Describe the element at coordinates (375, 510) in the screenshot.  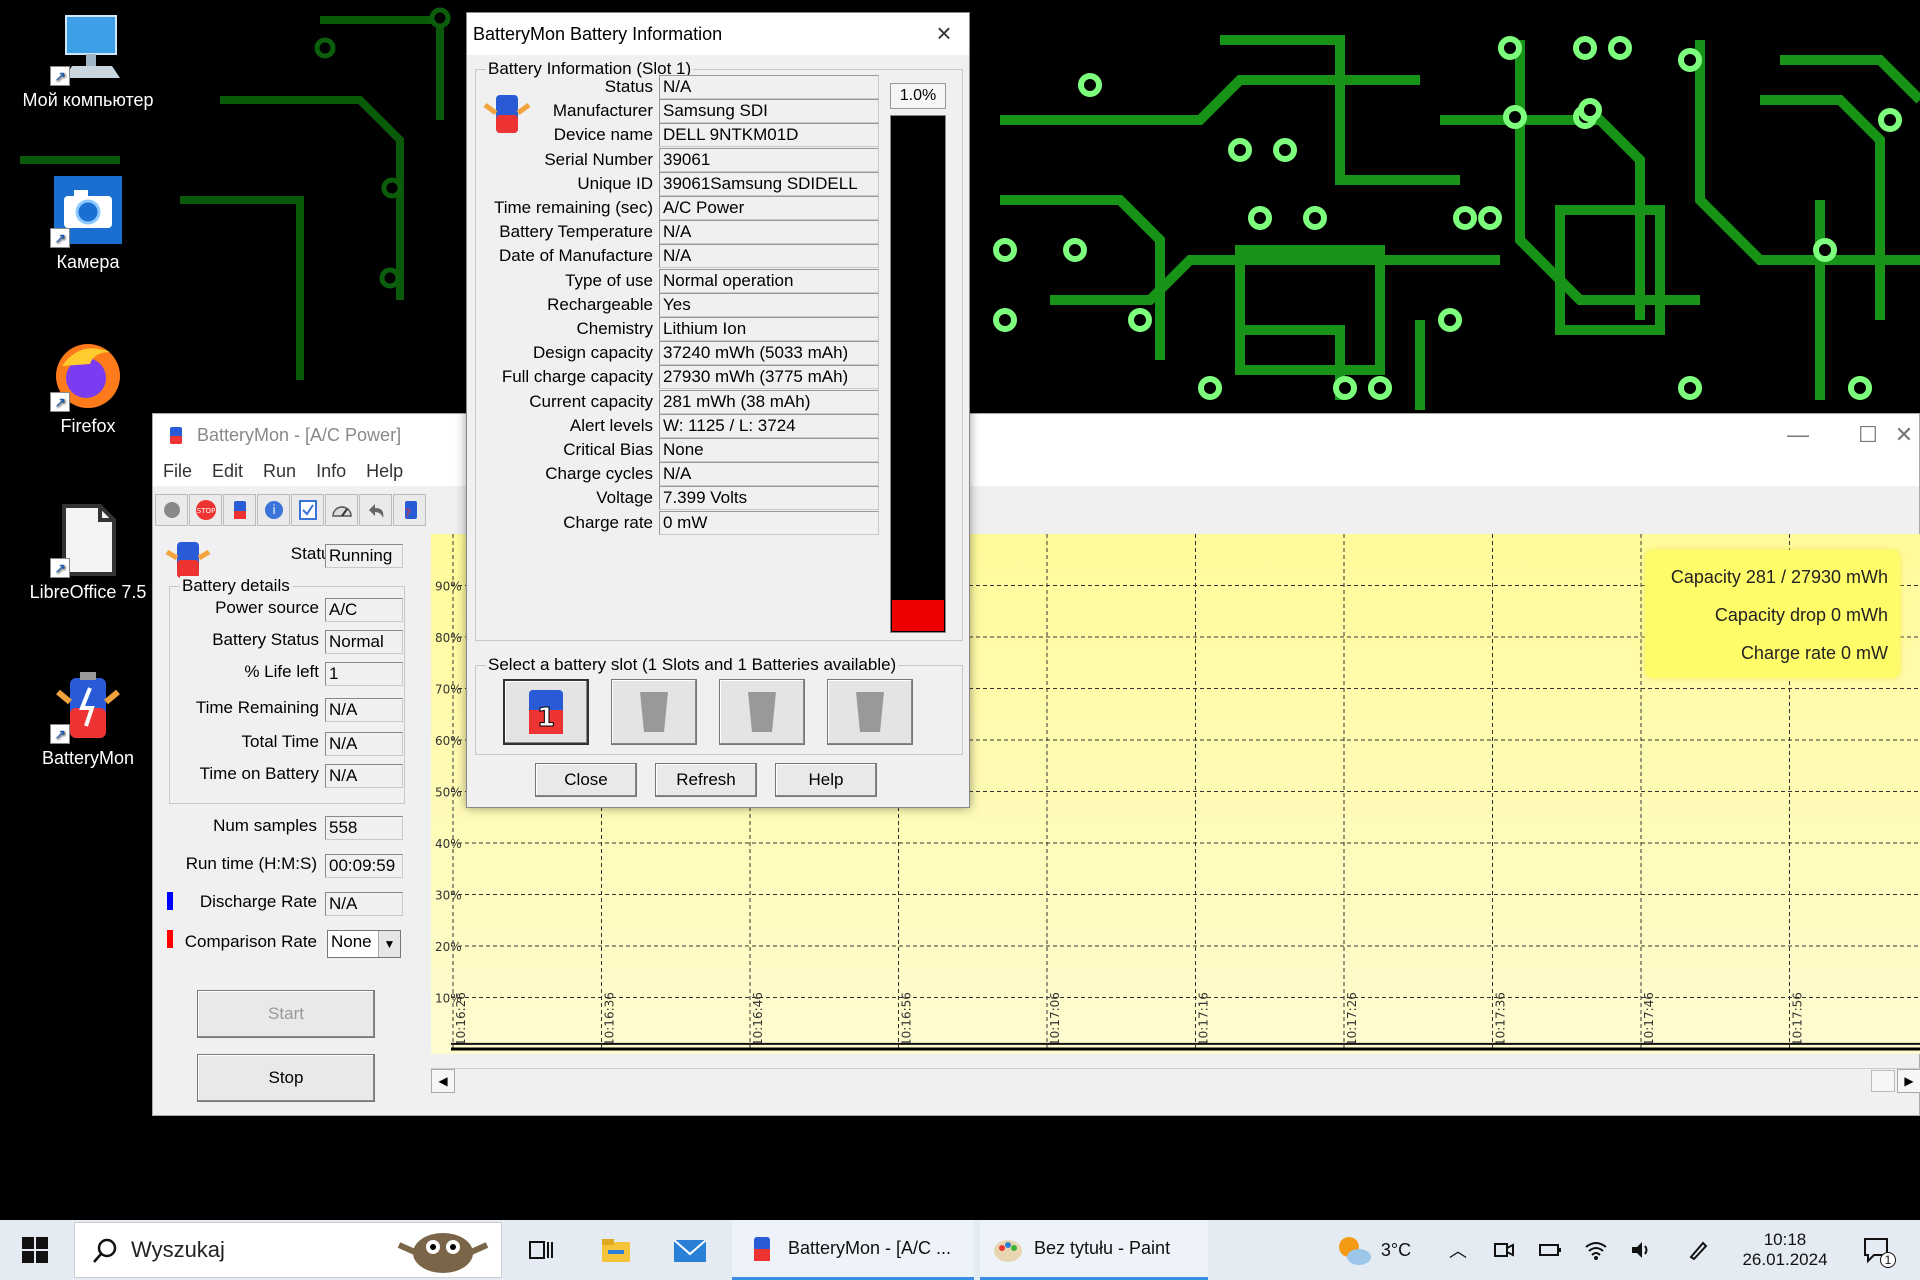
I see `undo-tool-button` at that location.